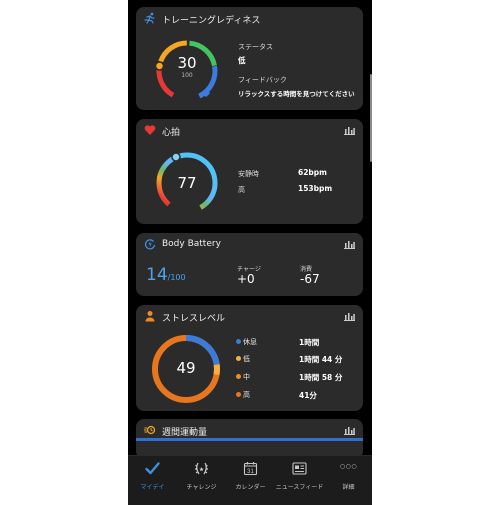 The image size is (500, 505). What do you see at coordinates (321, 377) in the screenshot?
I see `legend-value: 1時間 58 分` at bounding box center [321, 377].